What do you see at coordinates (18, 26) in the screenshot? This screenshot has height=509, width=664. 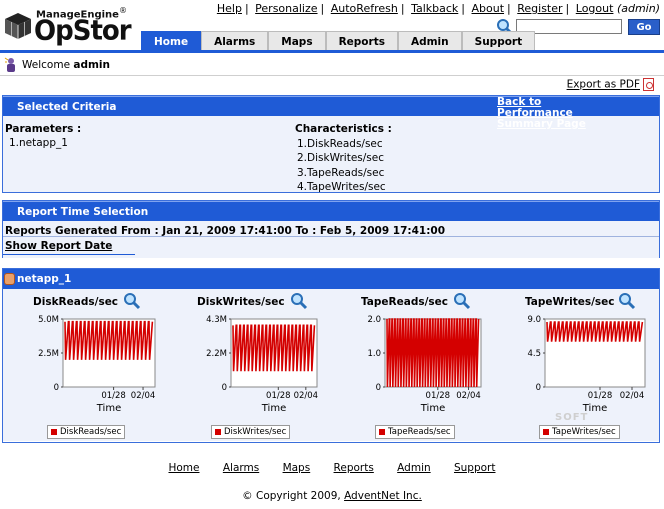 I see `logo-cube-icon` at bounding box center [18, 26].